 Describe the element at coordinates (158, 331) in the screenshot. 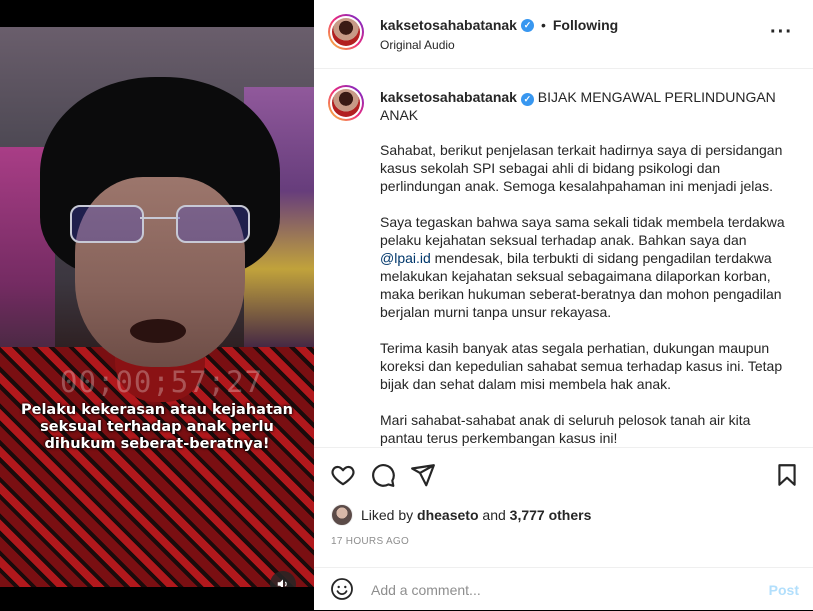

I see `speaker-mouth` at that location.